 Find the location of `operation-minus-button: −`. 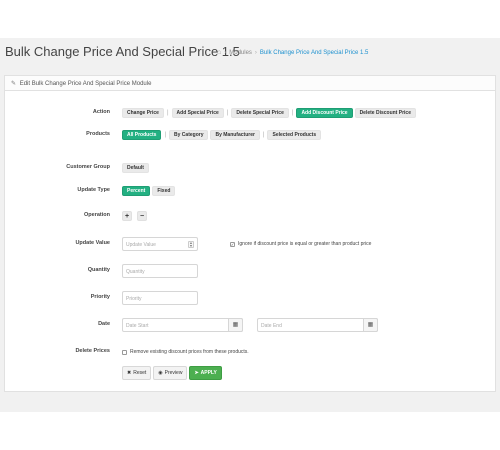

operation-minus-button: − is located at coordinates (142, 216).